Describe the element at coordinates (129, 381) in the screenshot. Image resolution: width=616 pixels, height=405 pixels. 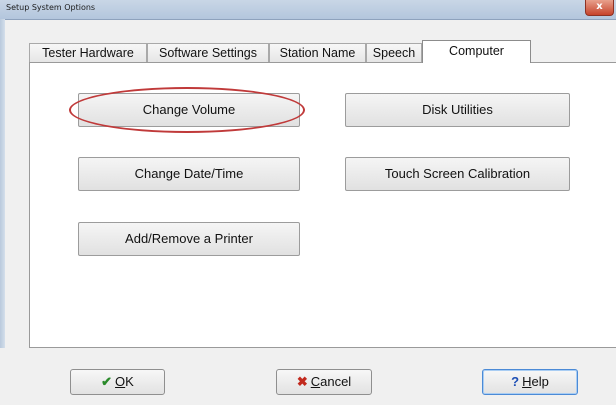
I see `ok-label-rest: K` at that location.